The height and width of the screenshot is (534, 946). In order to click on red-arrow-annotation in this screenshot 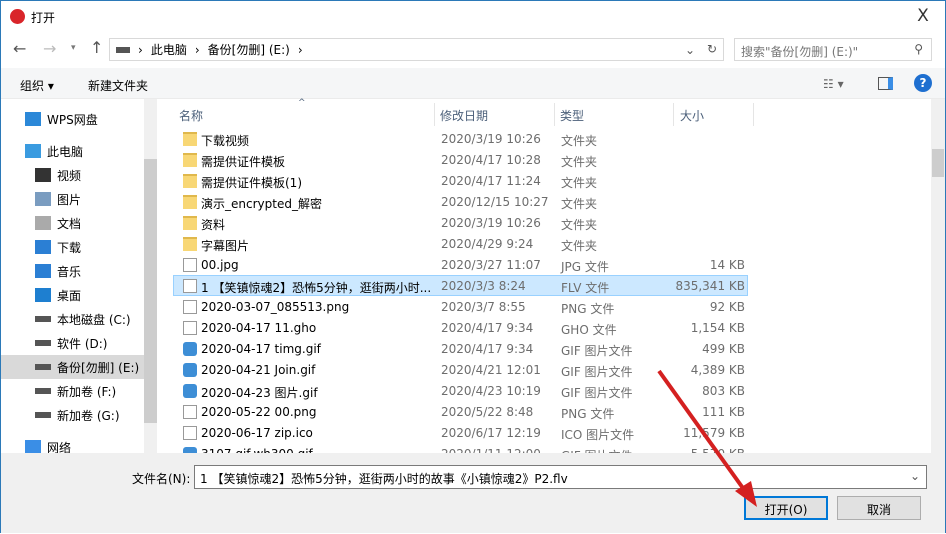, I will do `click(707, 438)`.